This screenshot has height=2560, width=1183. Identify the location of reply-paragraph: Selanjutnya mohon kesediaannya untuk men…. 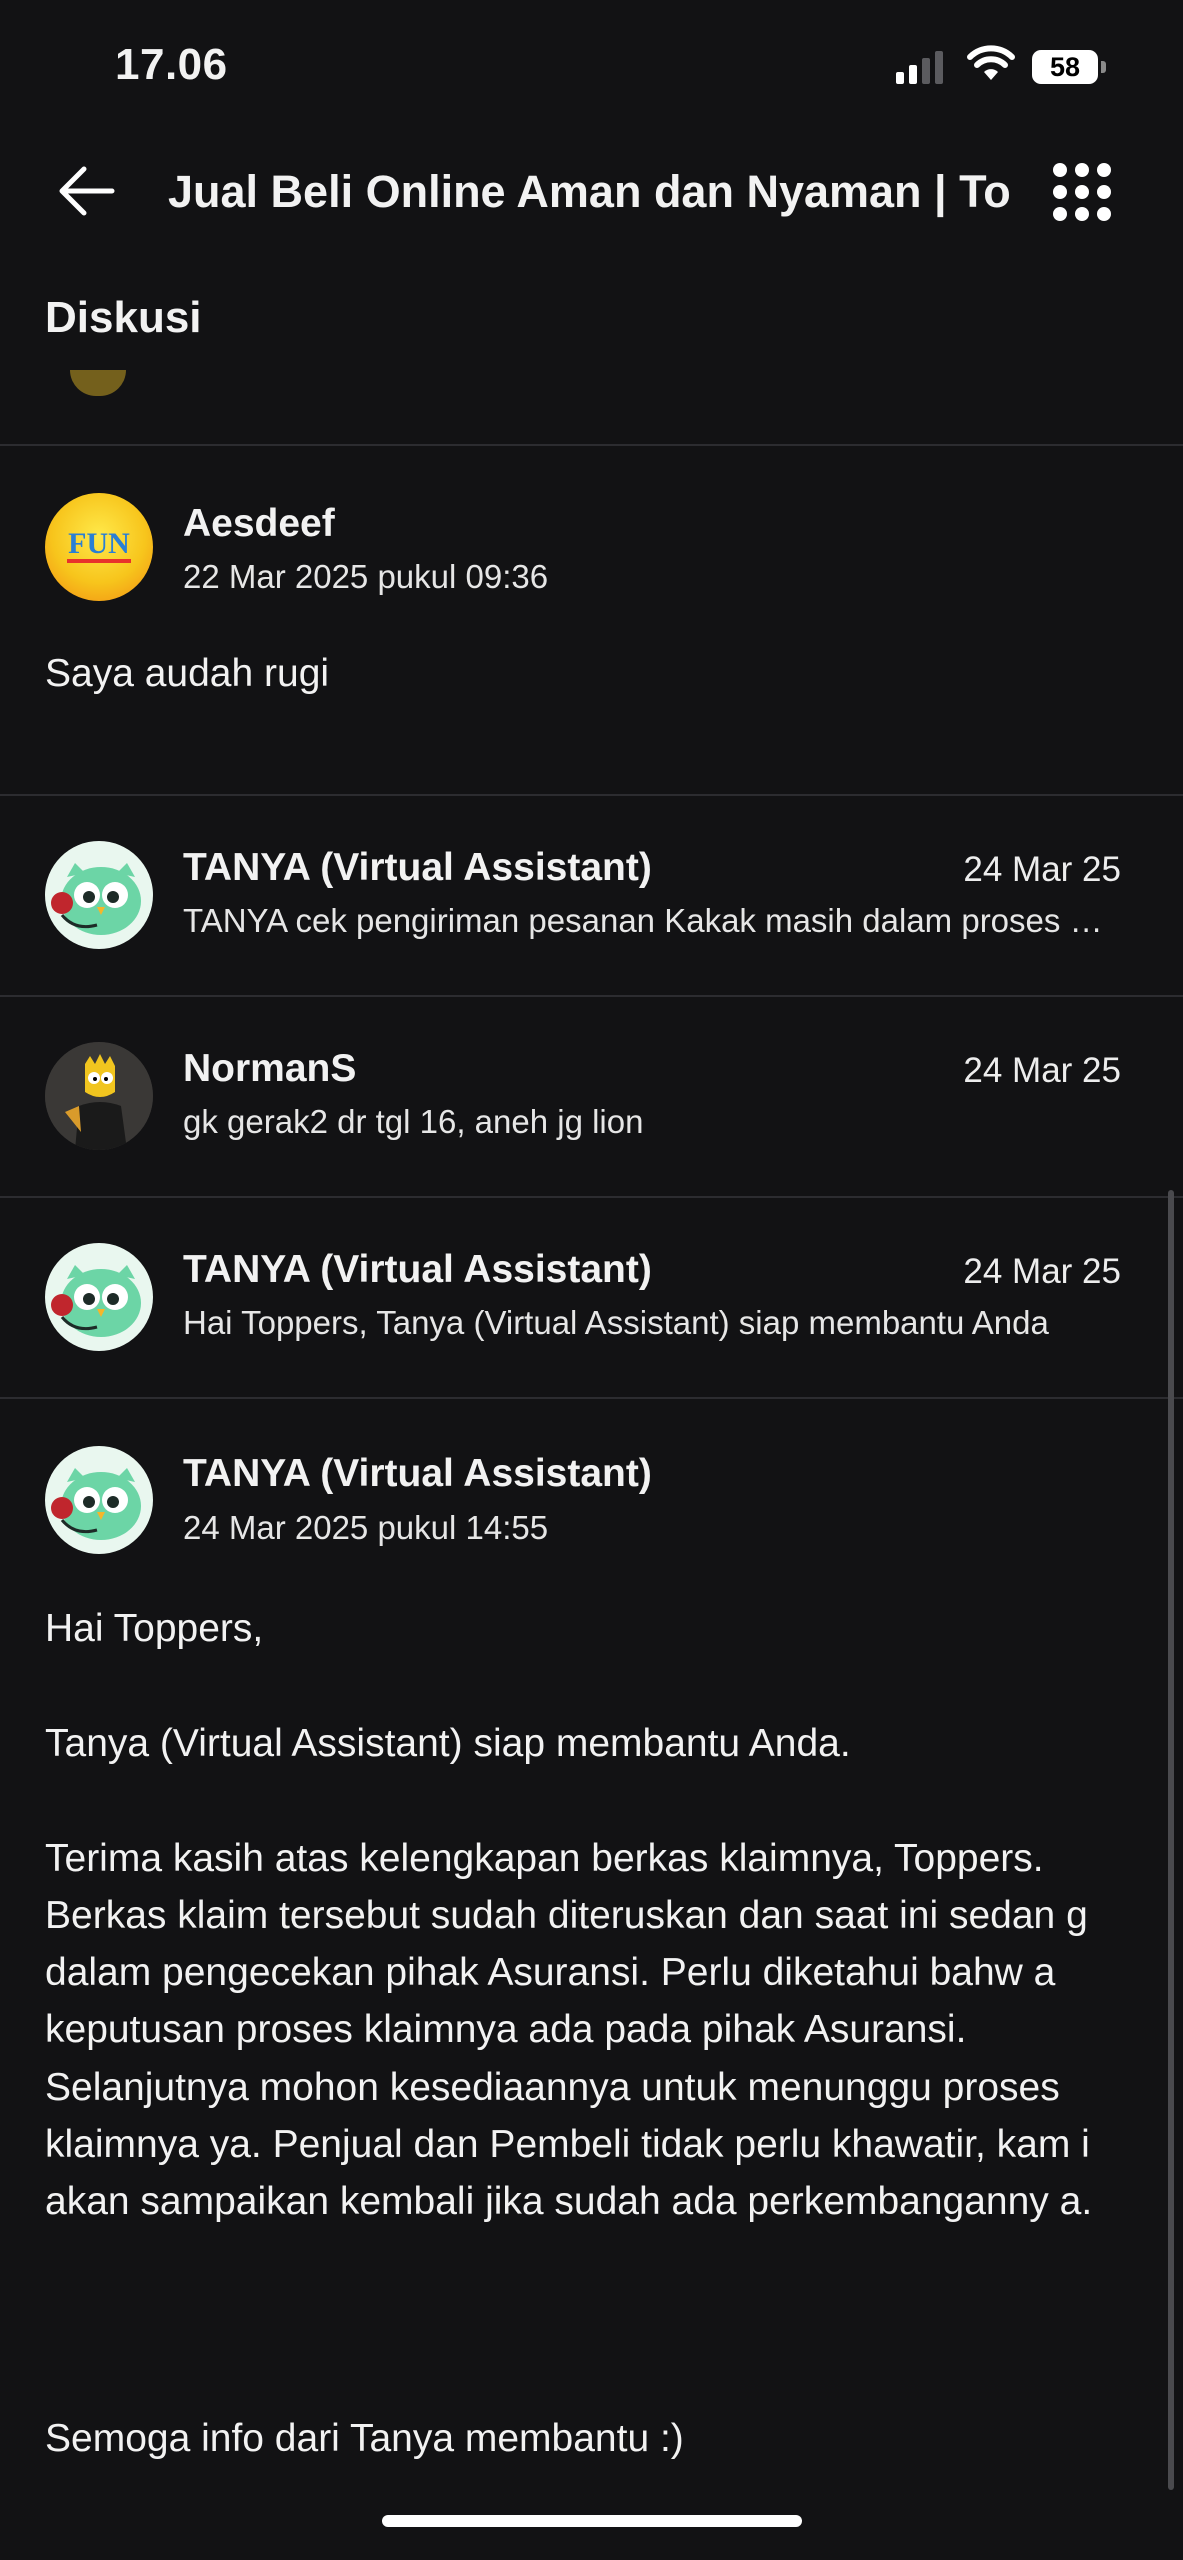
(569, 2144).